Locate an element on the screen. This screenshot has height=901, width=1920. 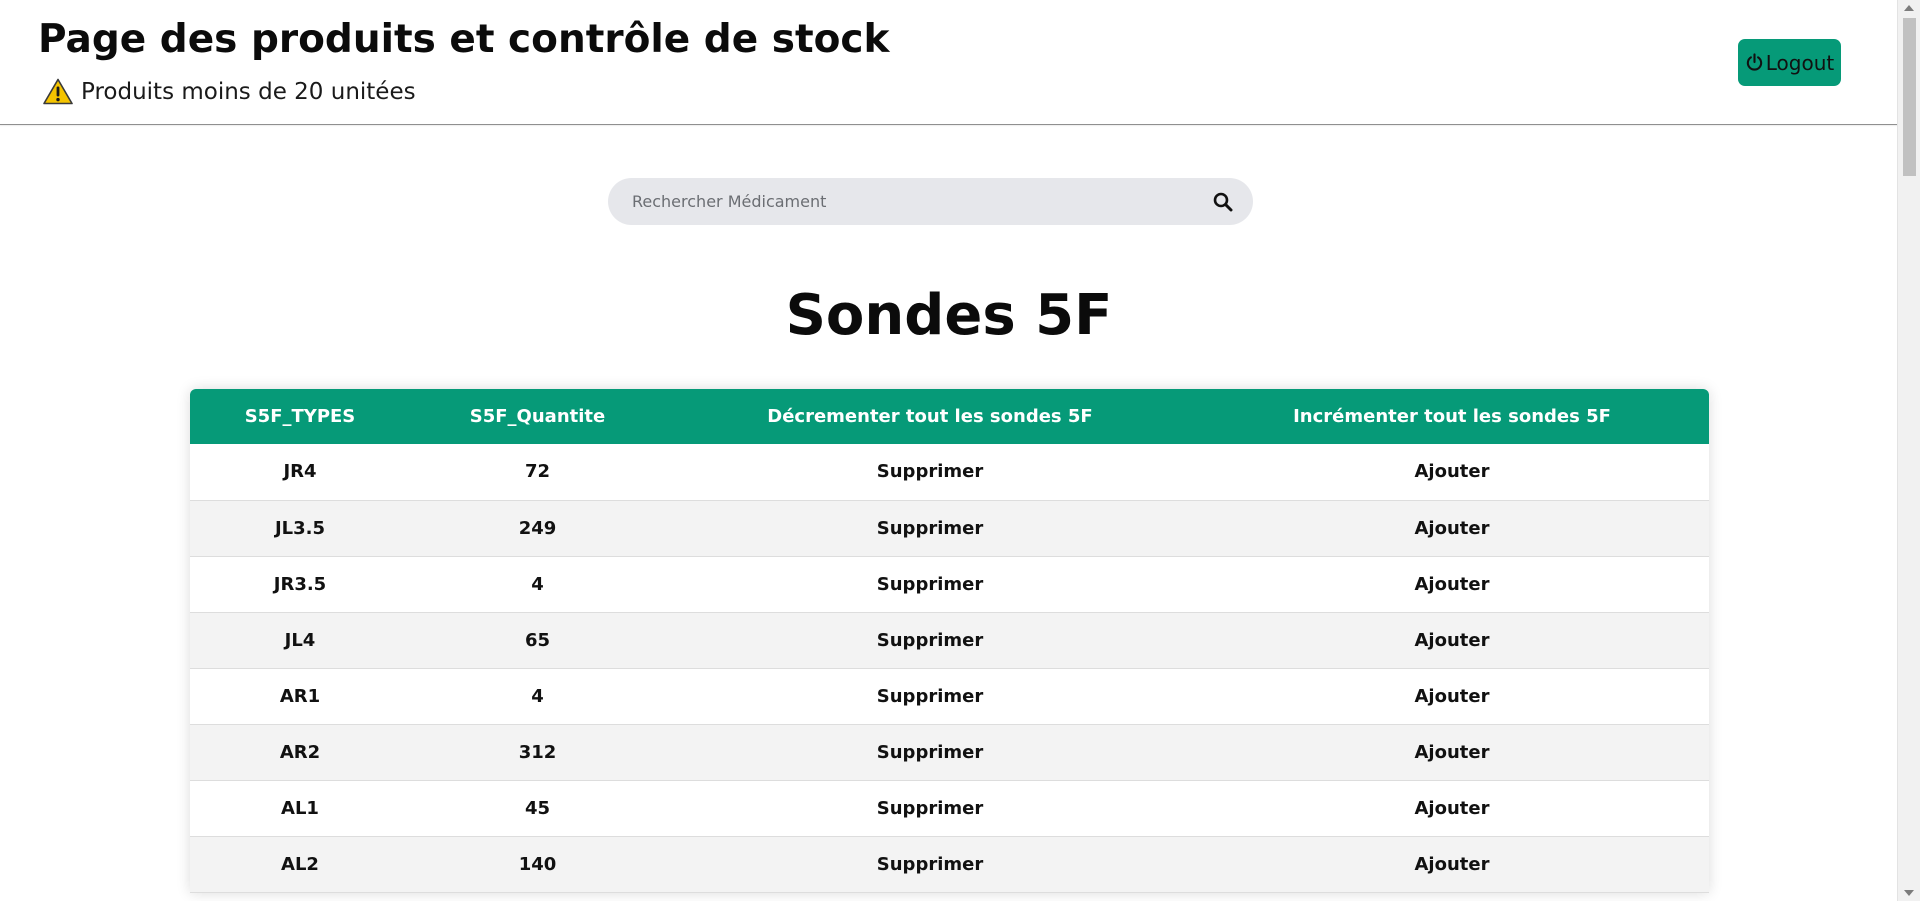
table-row: AL1 45 Supprimer Ajouter is located at coordinates (949, 808).